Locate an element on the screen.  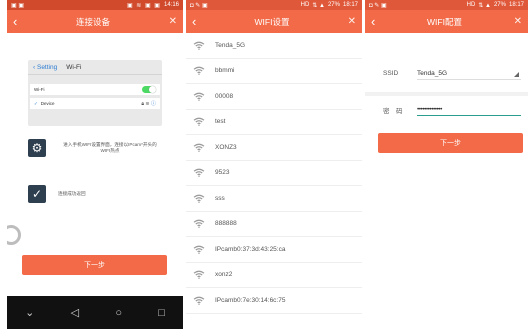
wifi-network-name: XONZ3 is located at coordinates (226, 147).